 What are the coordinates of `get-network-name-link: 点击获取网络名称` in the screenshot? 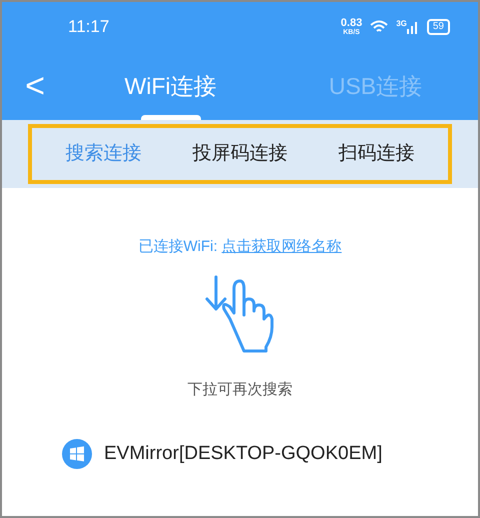 It's located at (282, 246).